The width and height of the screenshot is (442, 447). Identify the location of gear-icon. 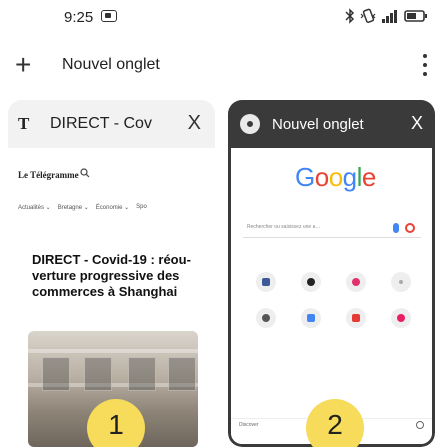
(420, 425).